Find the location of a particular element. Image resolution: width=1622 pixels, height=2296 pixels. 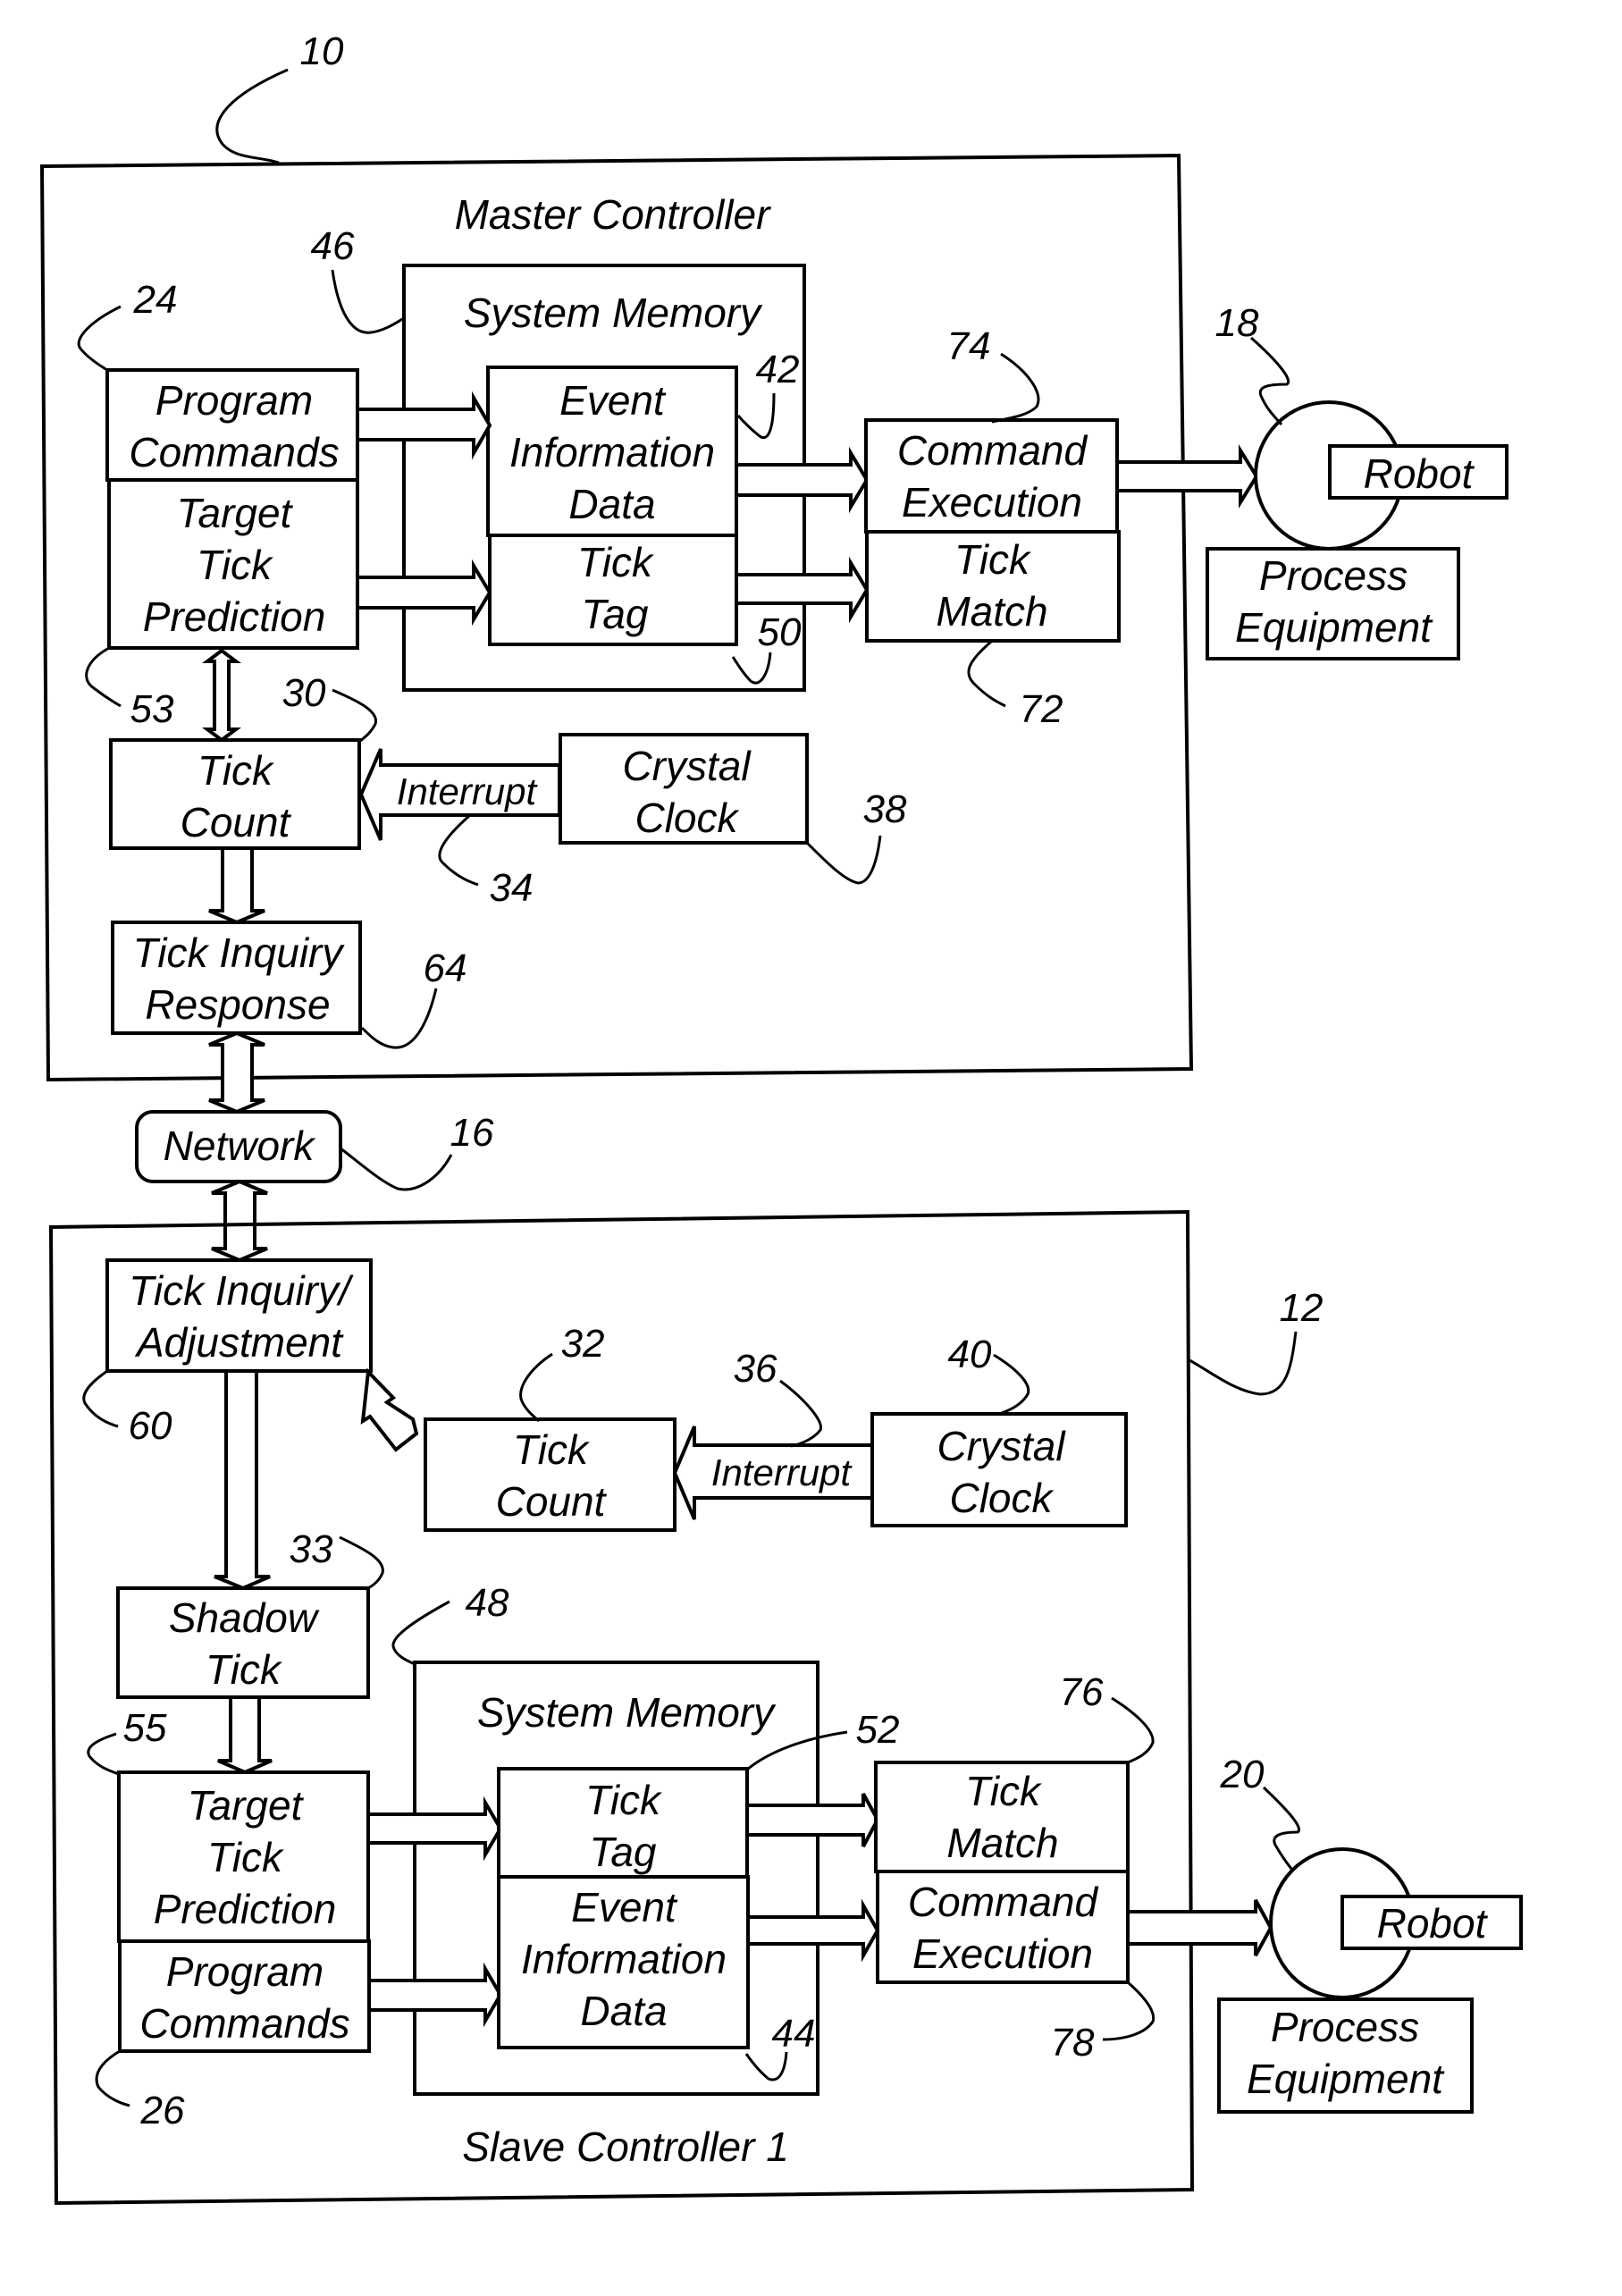

master-interrupt-label: Interrupt is located at coordinates (468, 791).